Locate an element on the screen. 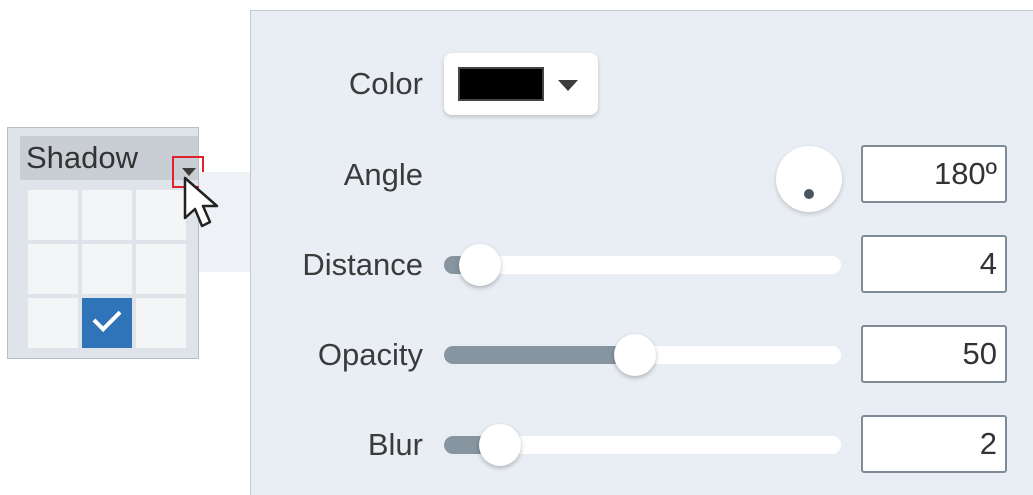 This screenshot has height=495, width=1033. slider-fill is located at coordinates (539, 355).